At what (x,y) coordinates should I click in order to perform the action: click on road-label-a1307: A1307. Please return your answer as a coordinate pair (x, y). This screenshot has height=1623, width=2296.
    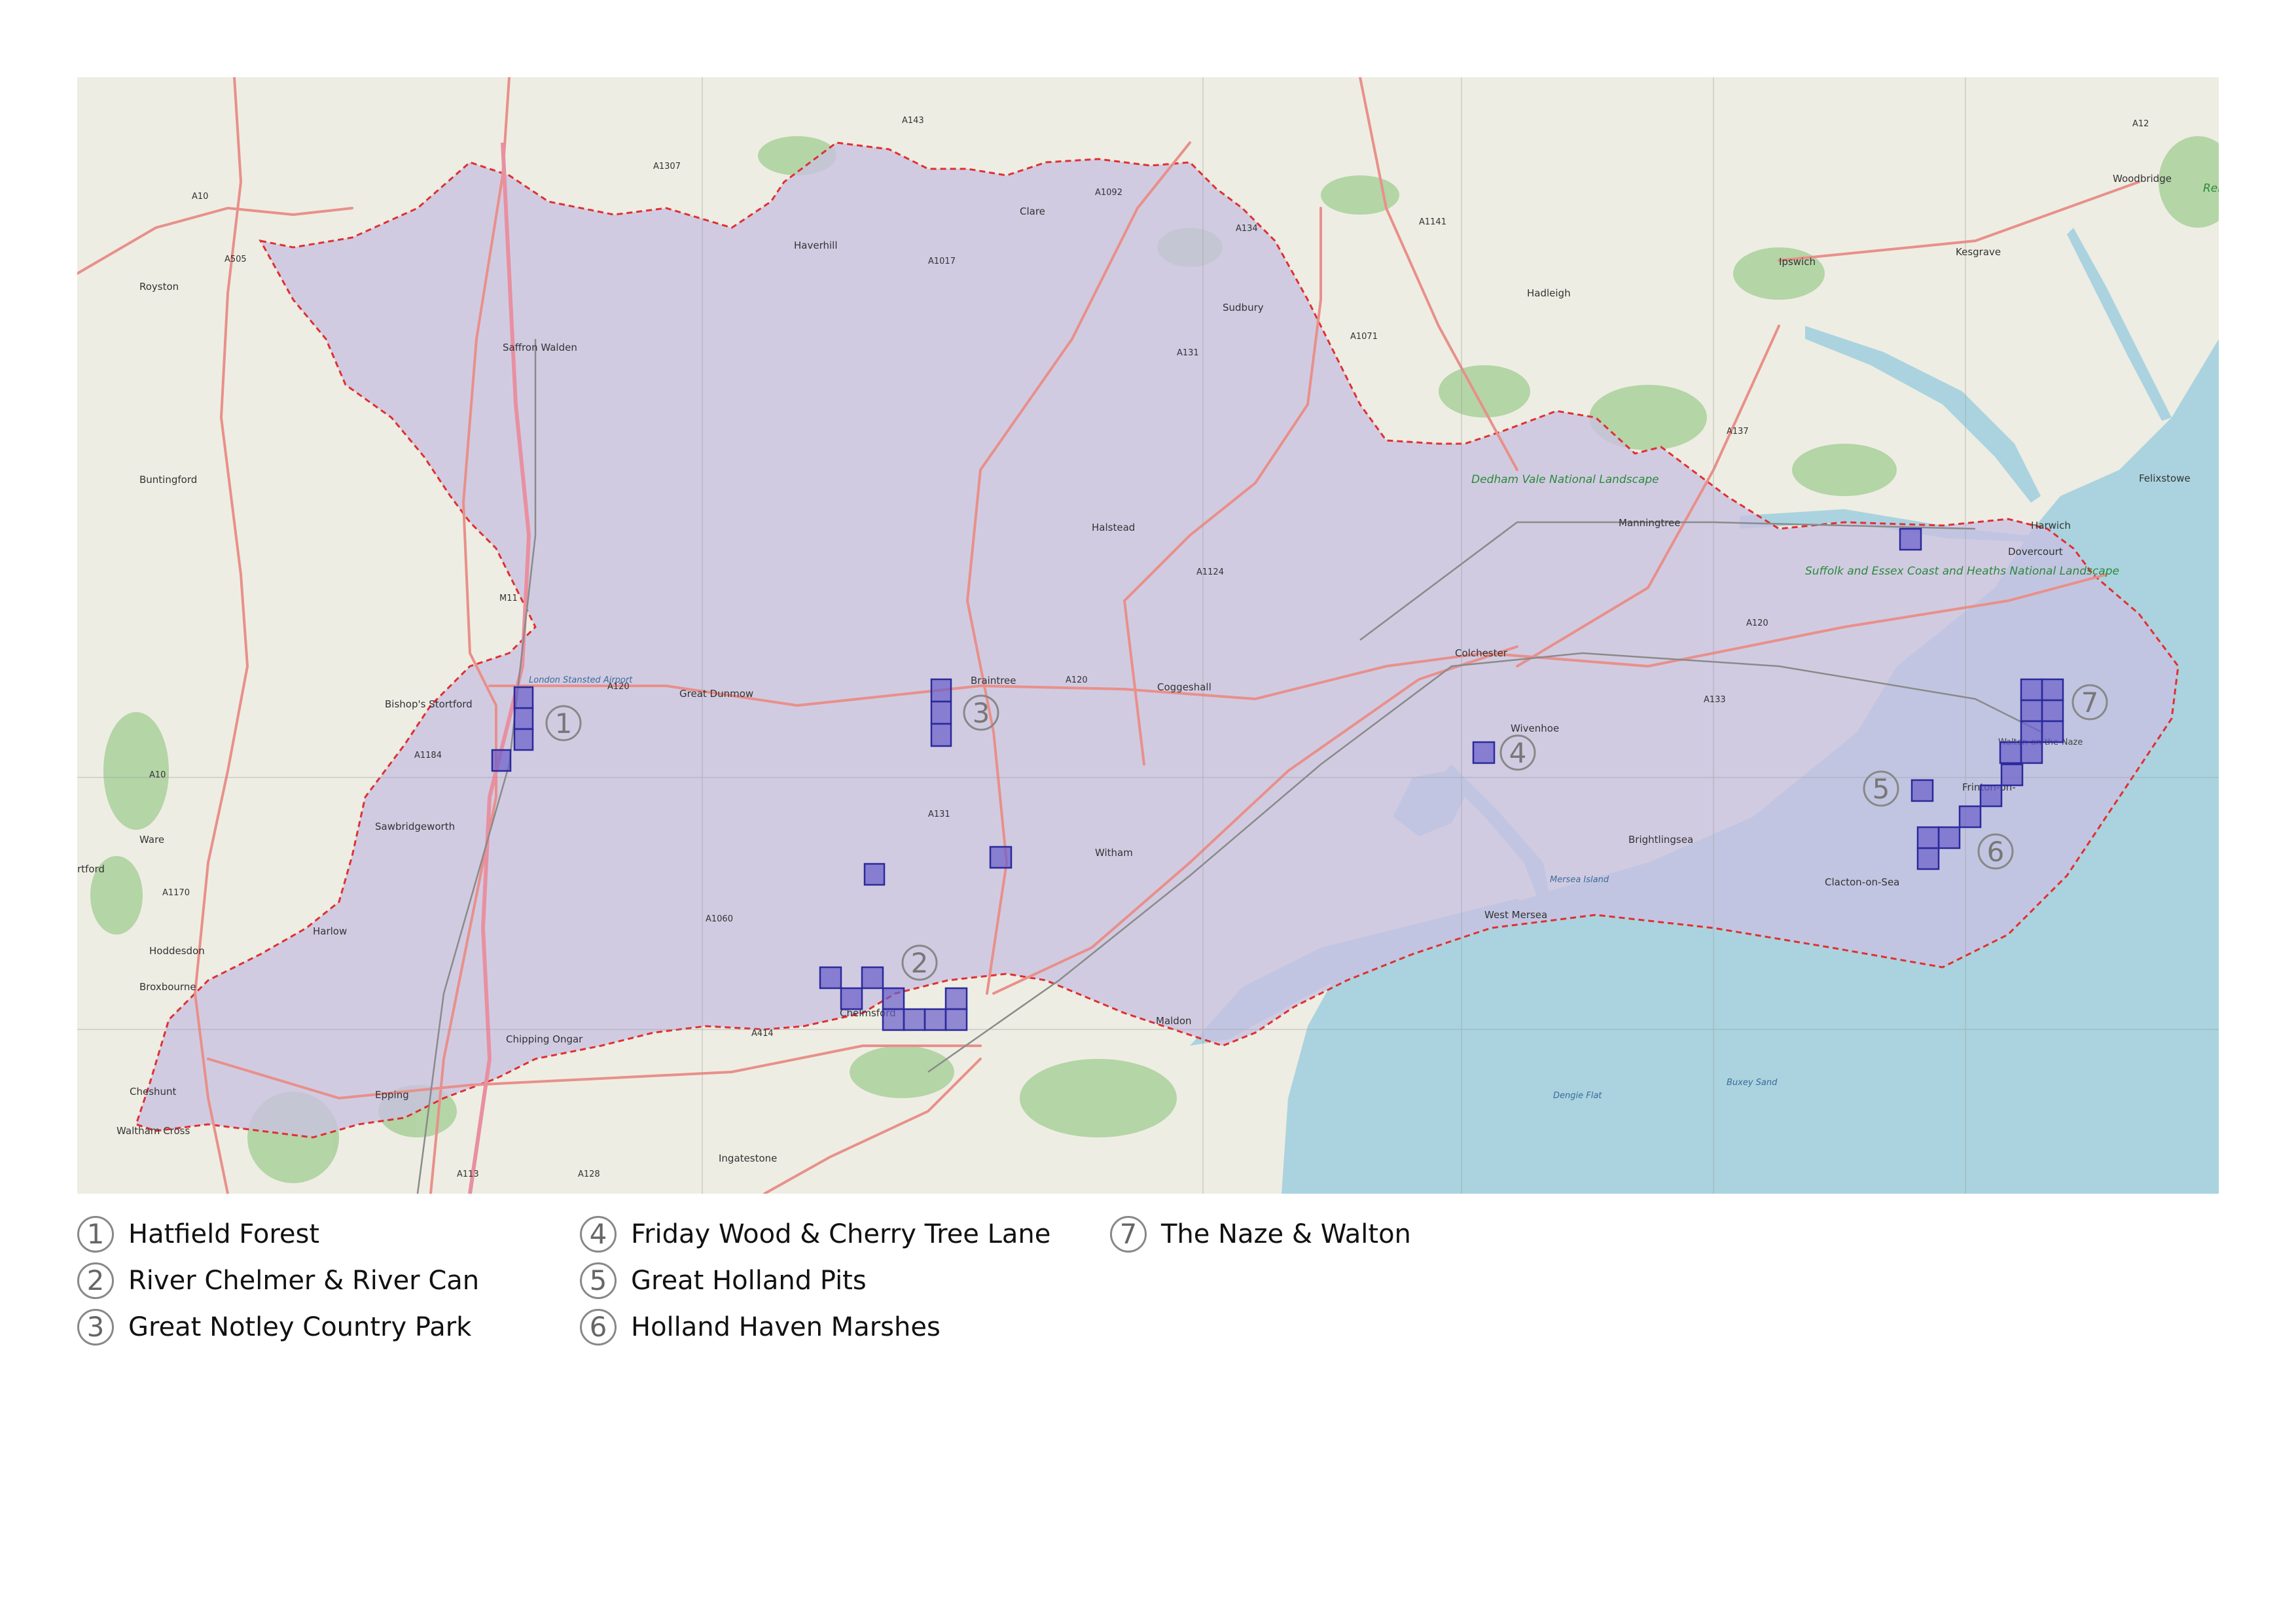
    Looking at the image, I should click on (667, 166).